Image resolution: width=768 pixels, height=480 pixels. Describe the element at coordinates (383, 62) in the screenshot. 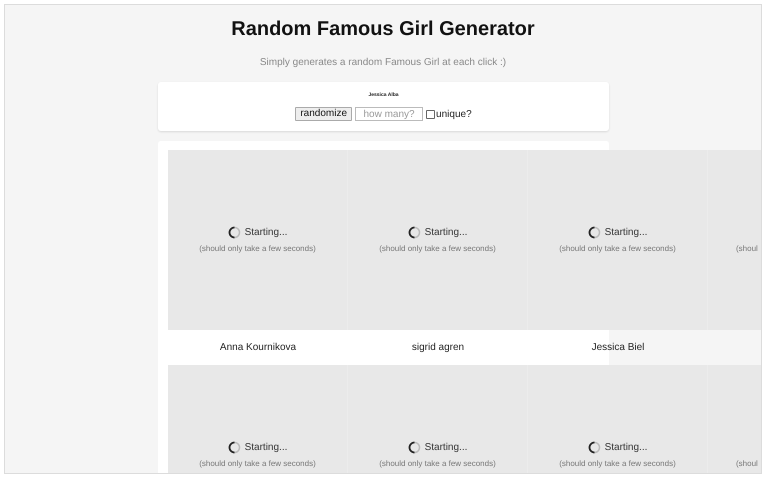

I see `page-subtitle: Simply generates a random Famous Girl at each click :)` at that location.